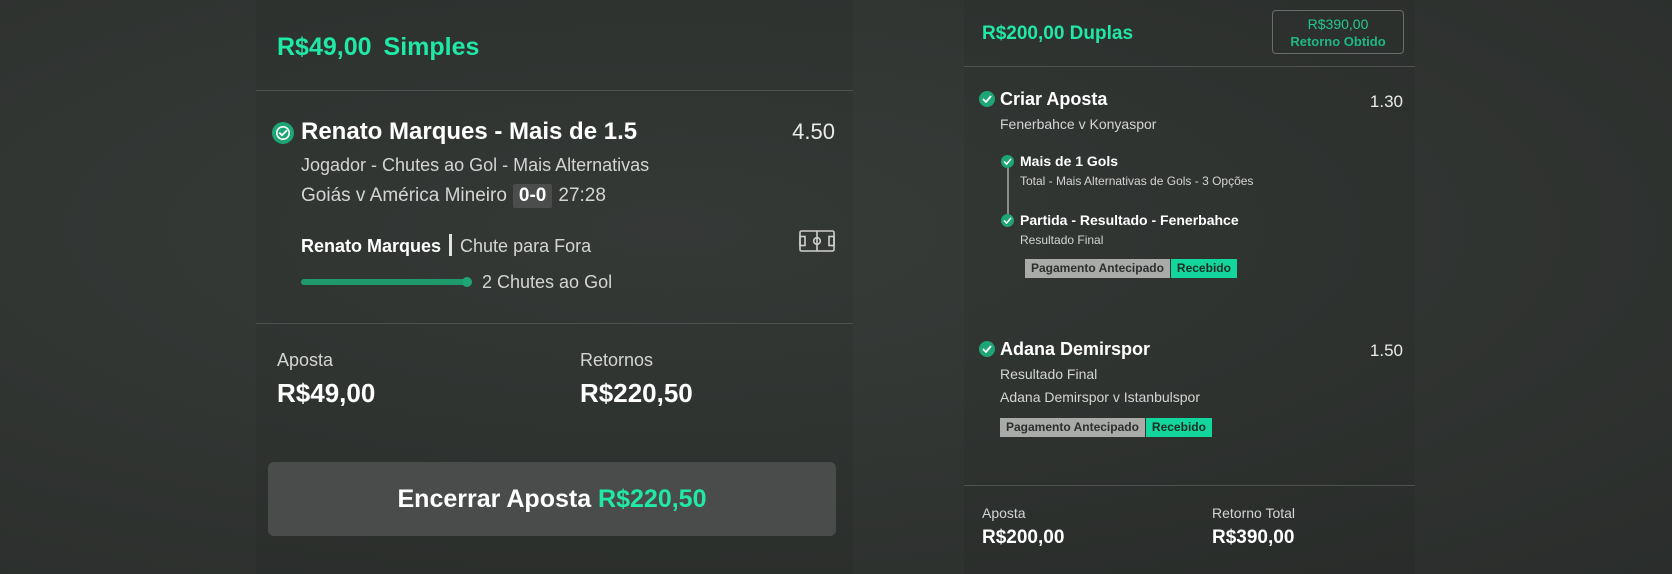  I want to click on selection-title: Adana Demirspor, so click(1075, 349).